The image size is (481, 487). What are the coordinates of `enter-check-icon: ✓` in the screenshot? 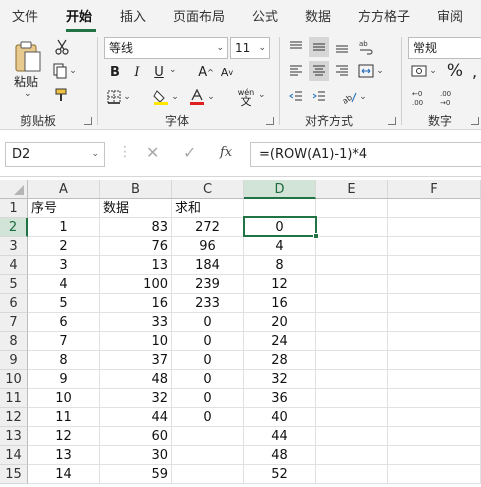 It's located at (191, 153).